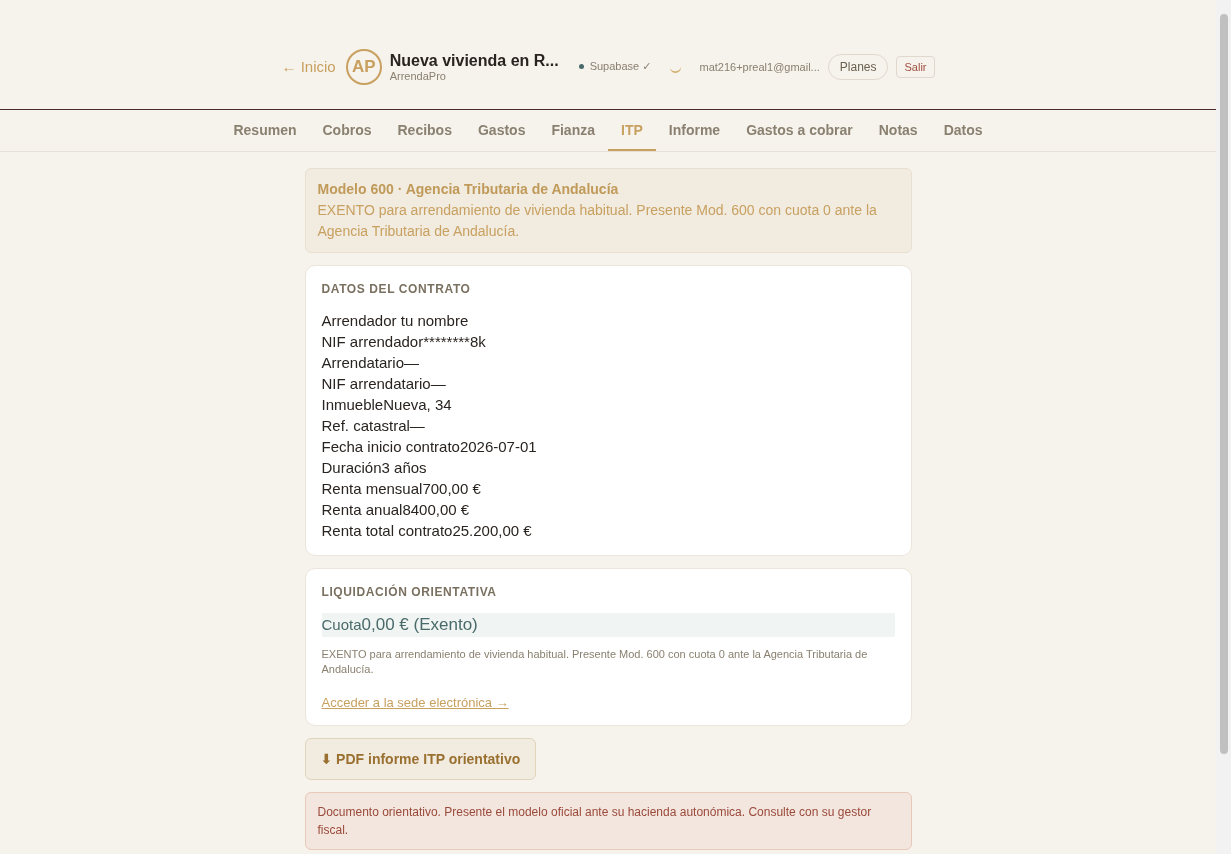 The image size is (1231, 854). Describe the element at coordinates (963, 130) in the screenshot. I see `nav-tab: Datos` at that location.